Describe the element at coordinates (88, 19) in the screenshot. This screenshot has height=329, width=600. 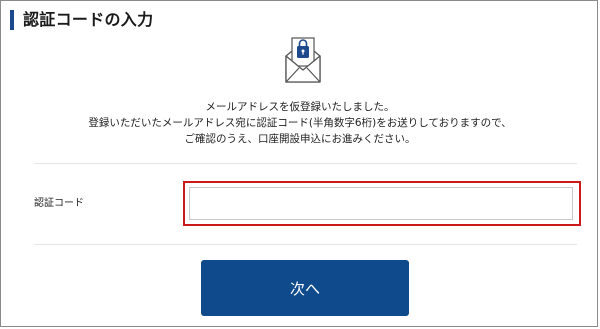
I see `page-title: 認証コードの入力` at that location.